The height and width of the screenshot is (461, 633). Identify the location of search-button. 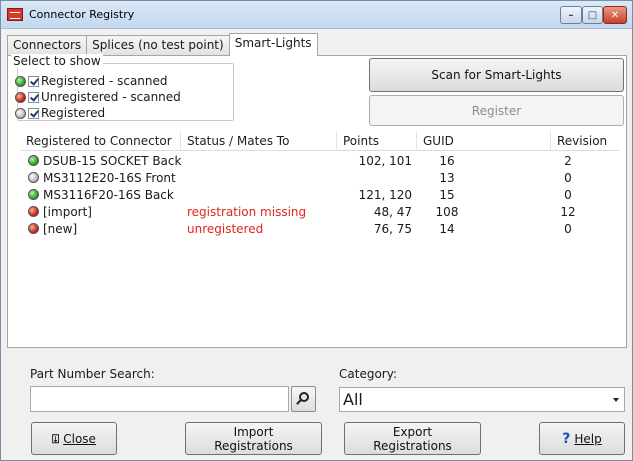
(303, 399).